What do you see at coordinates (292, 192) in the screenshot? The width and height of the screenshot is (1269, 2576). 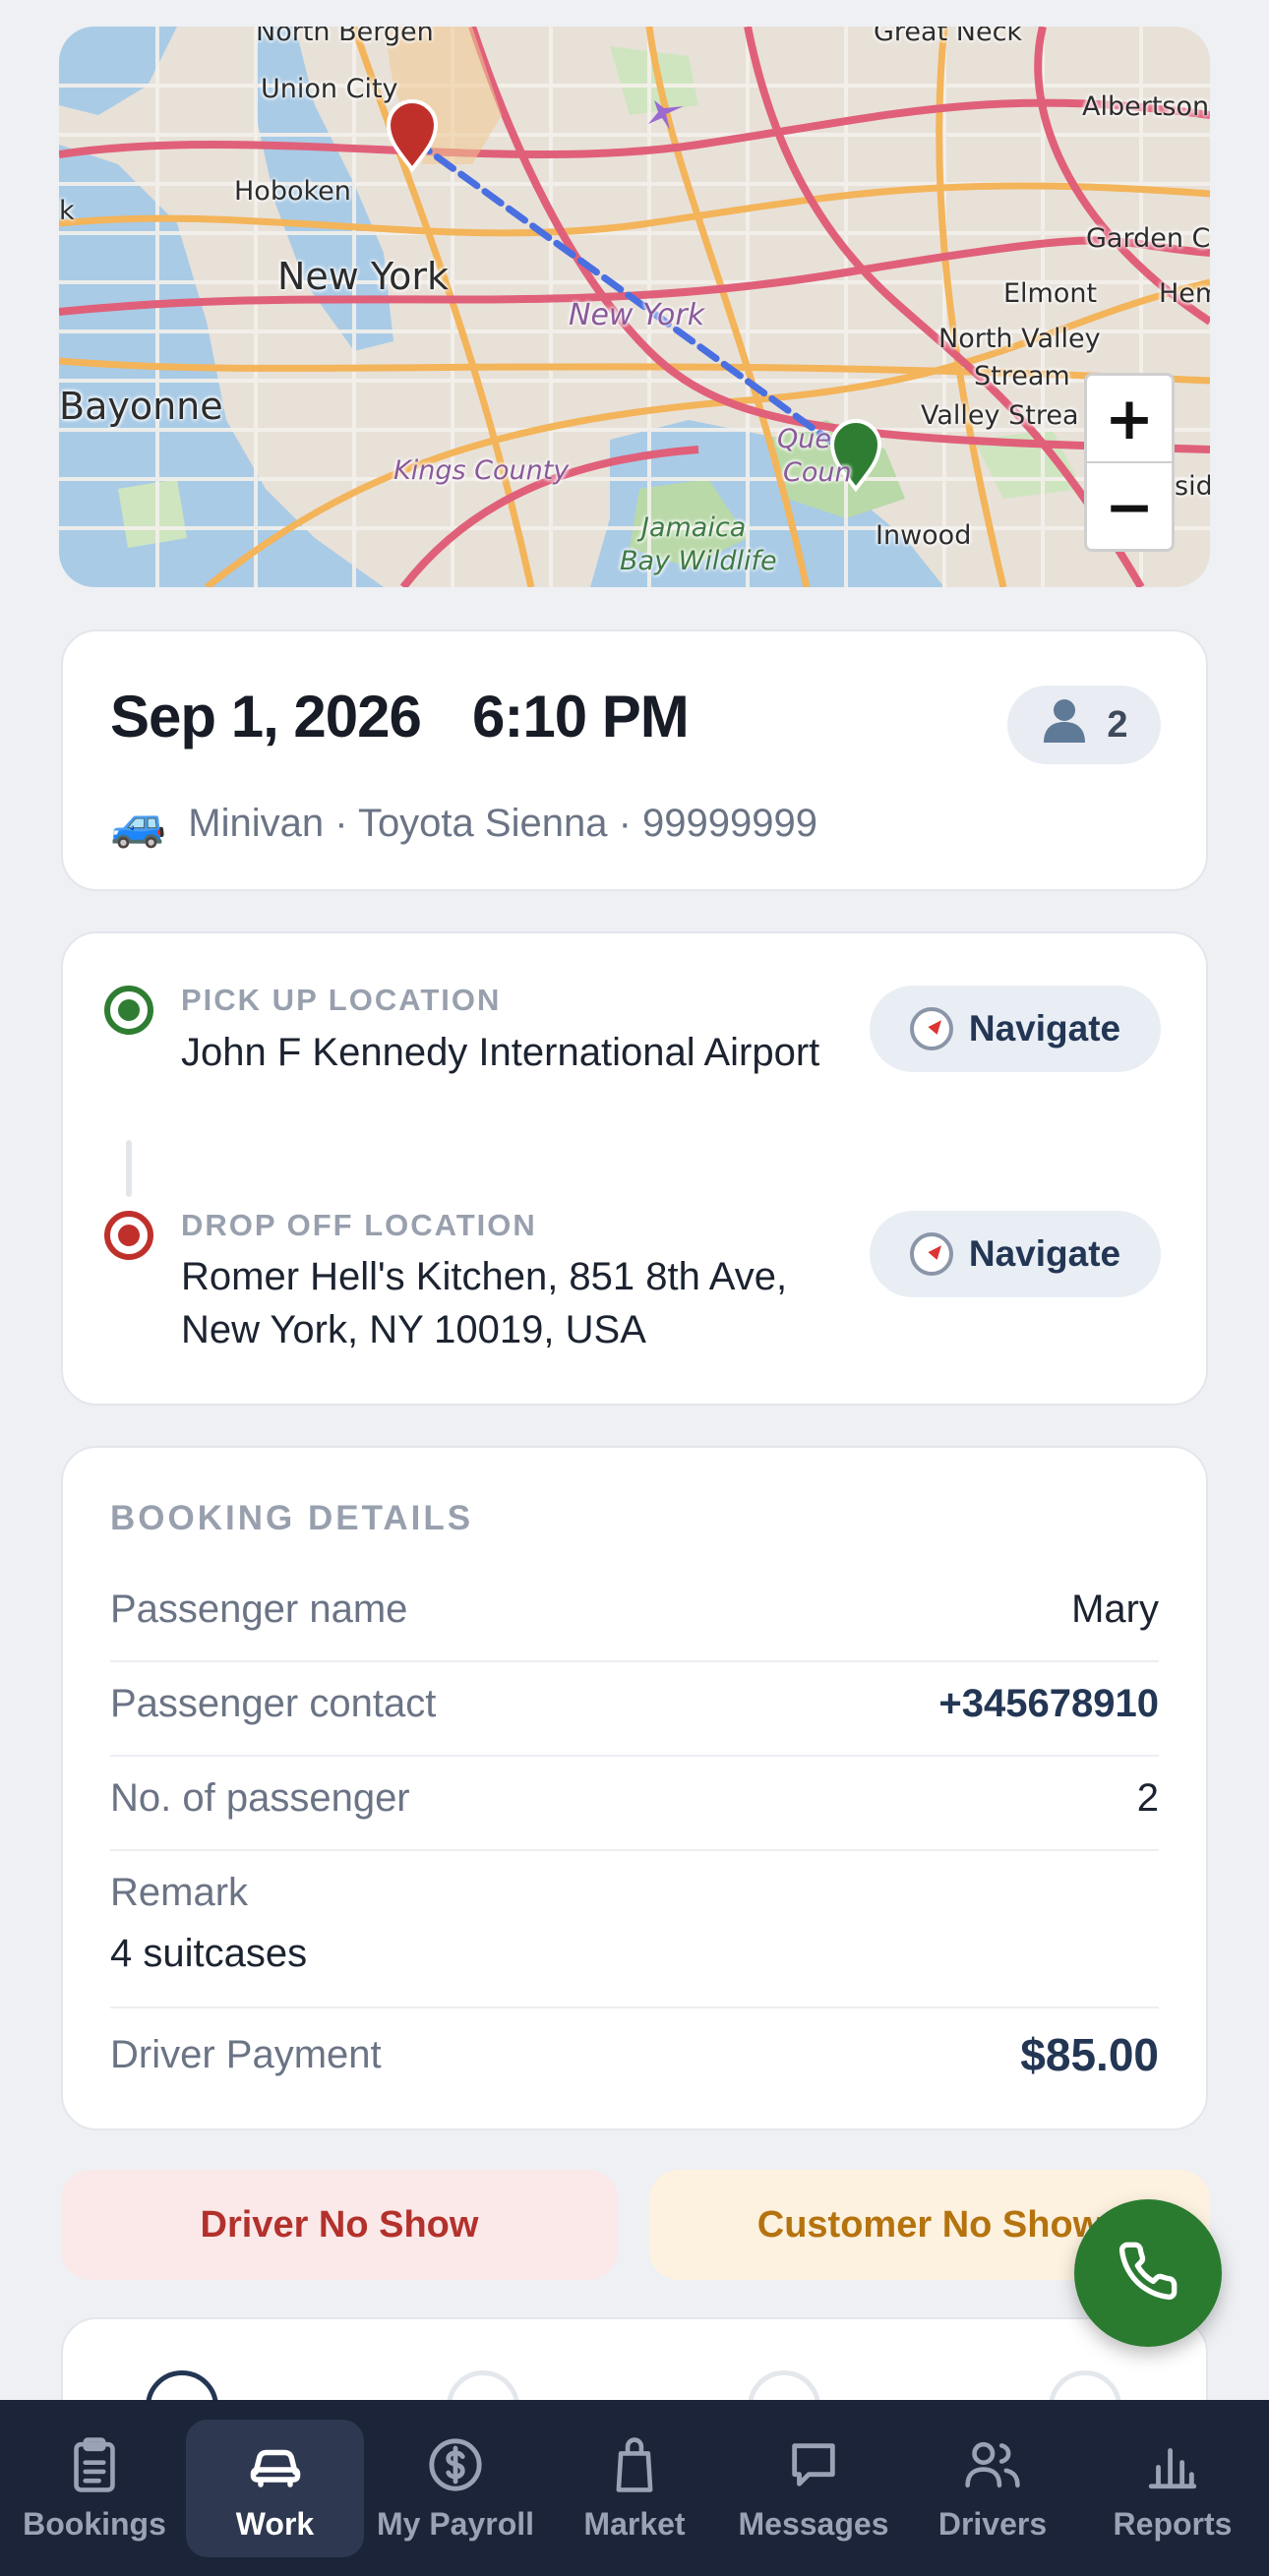 I see `map-label: Hoboken` at bounding box center [292, 192].